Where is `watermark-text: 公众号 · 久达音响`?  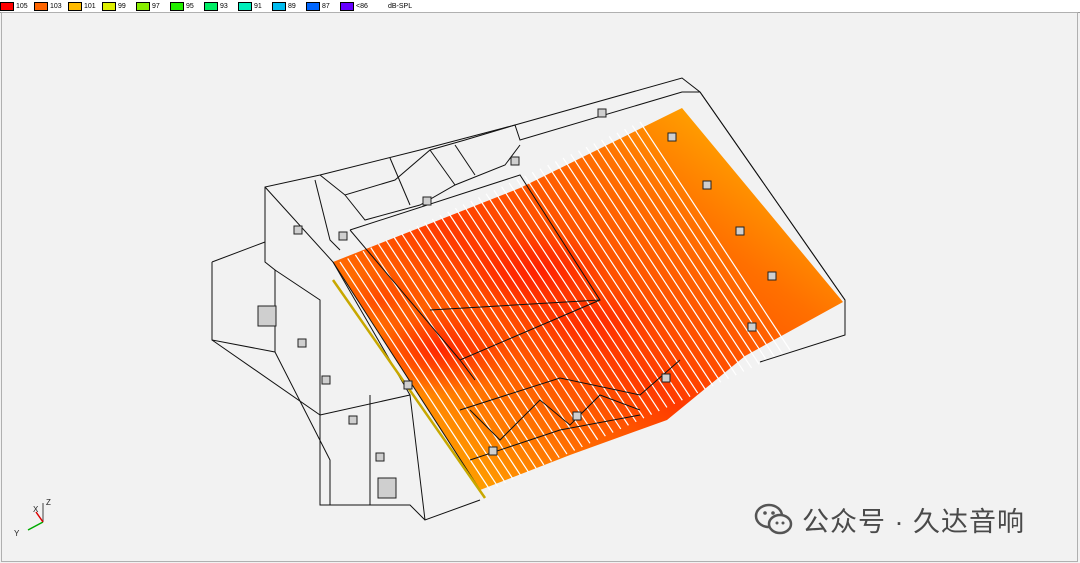 watermark-text: 公众号 · 久达音响 is located at coordinates (913, 522).